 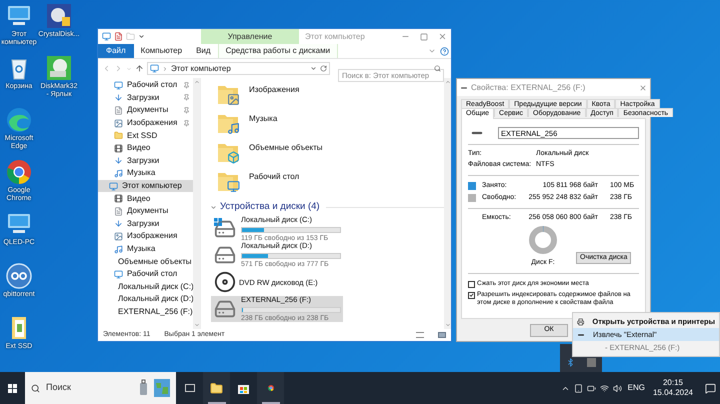 What do you see at coordinates (19, 276) in the screenshot?
I see `q-b-logo-icon` at bounding box center [19, 276].